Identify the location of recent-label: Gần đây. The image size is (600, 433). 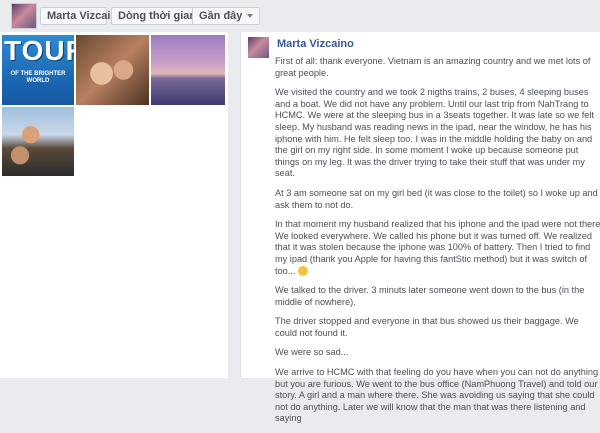
(221, 16).